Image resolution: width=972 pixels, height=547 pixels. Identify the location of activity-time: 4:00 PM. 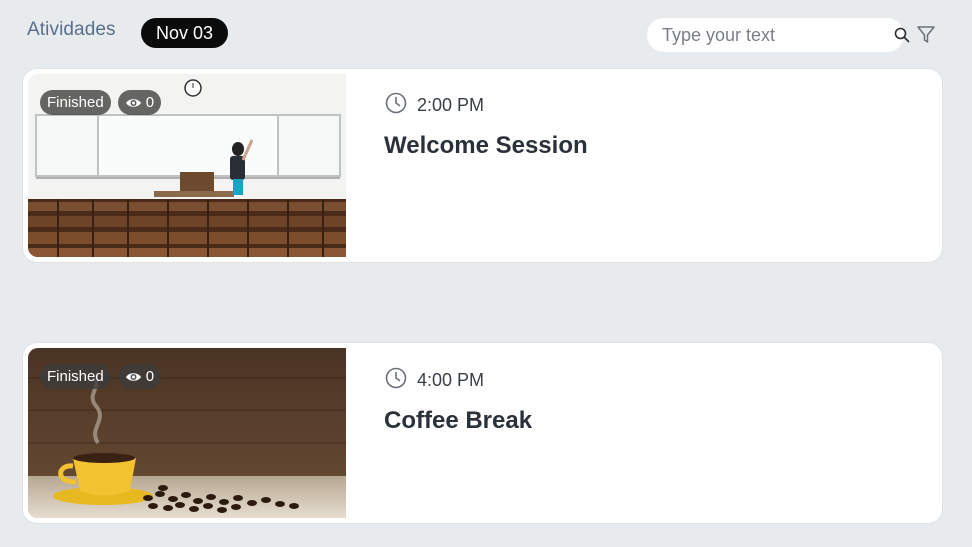
(451, 380).